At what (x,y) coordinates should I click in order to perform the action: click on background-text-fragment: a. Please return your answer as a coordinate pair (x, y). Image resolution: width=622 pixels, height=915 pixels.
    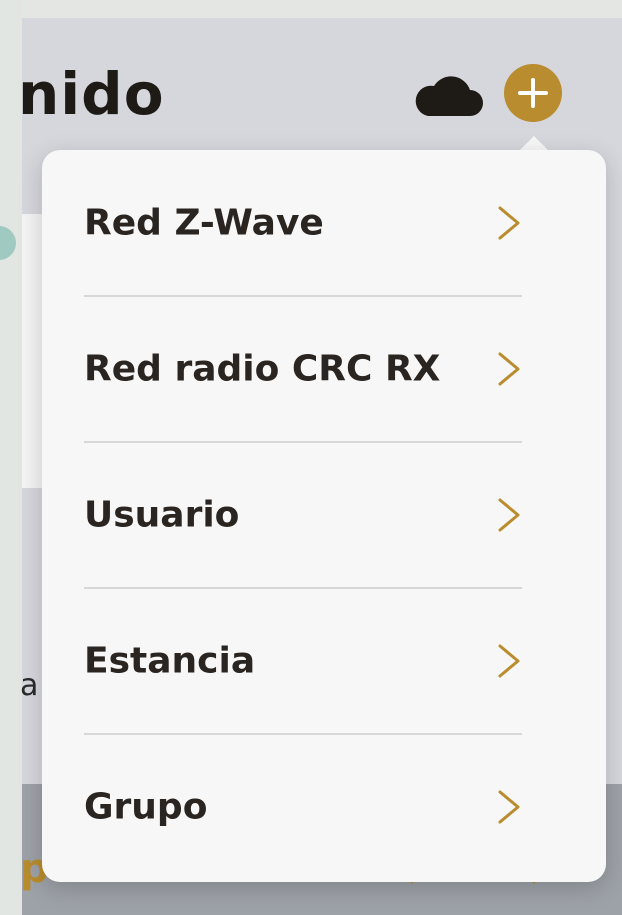
    Looking at the image, I should click on (29, 685).